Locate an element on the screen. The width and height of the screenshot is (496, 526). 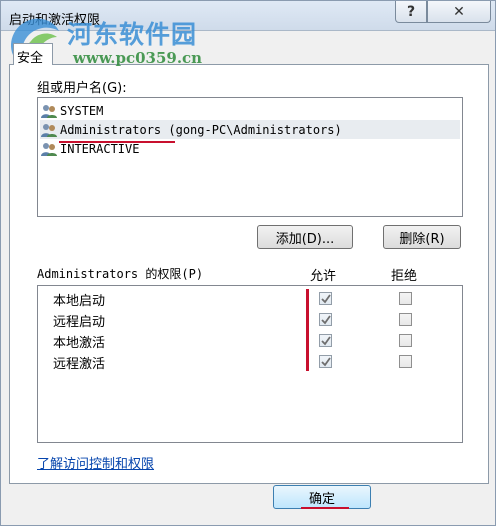
window-title: 启动和激活权限 is located at coordinates (55, 20).